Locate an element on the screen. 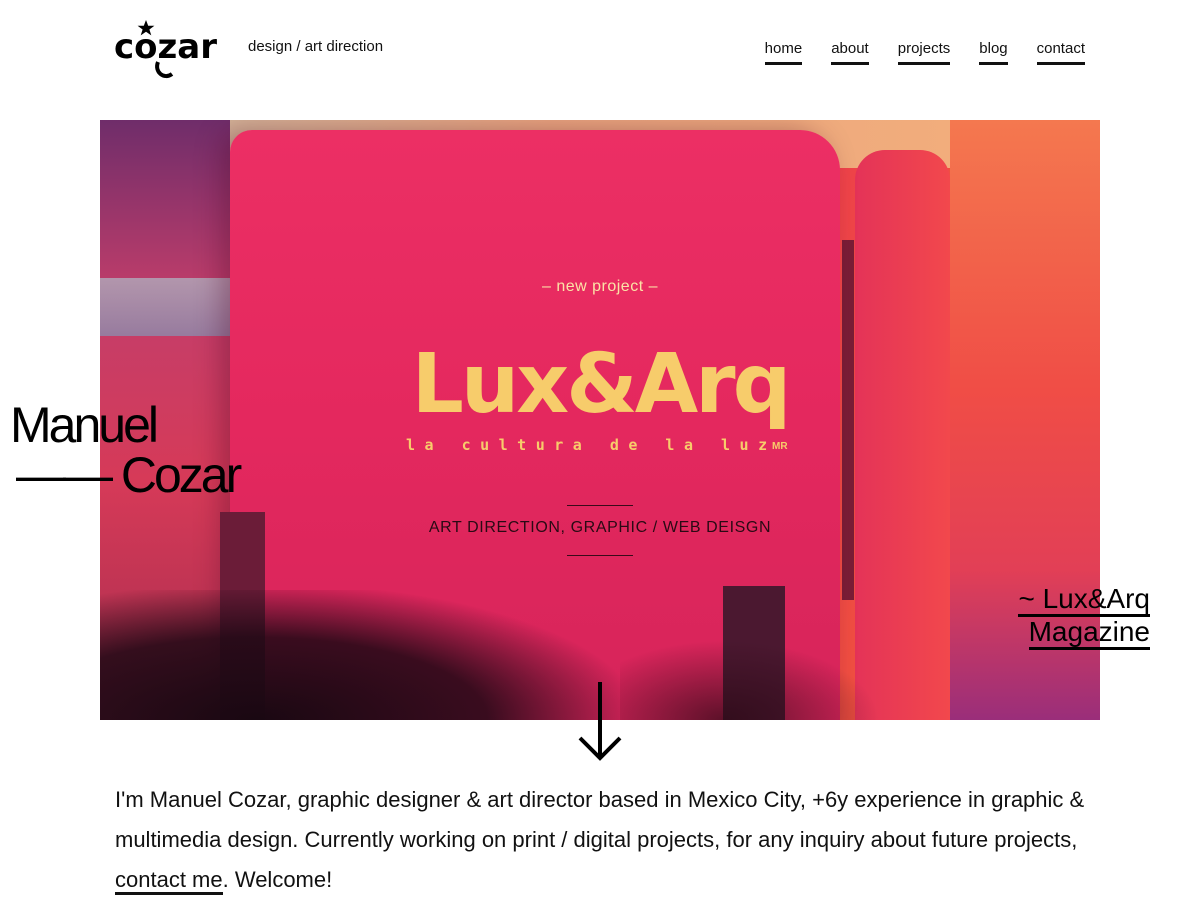 This screenshot has width=1200, height=900. hero-kicker: – new project – is located at coordinates (599, 286).